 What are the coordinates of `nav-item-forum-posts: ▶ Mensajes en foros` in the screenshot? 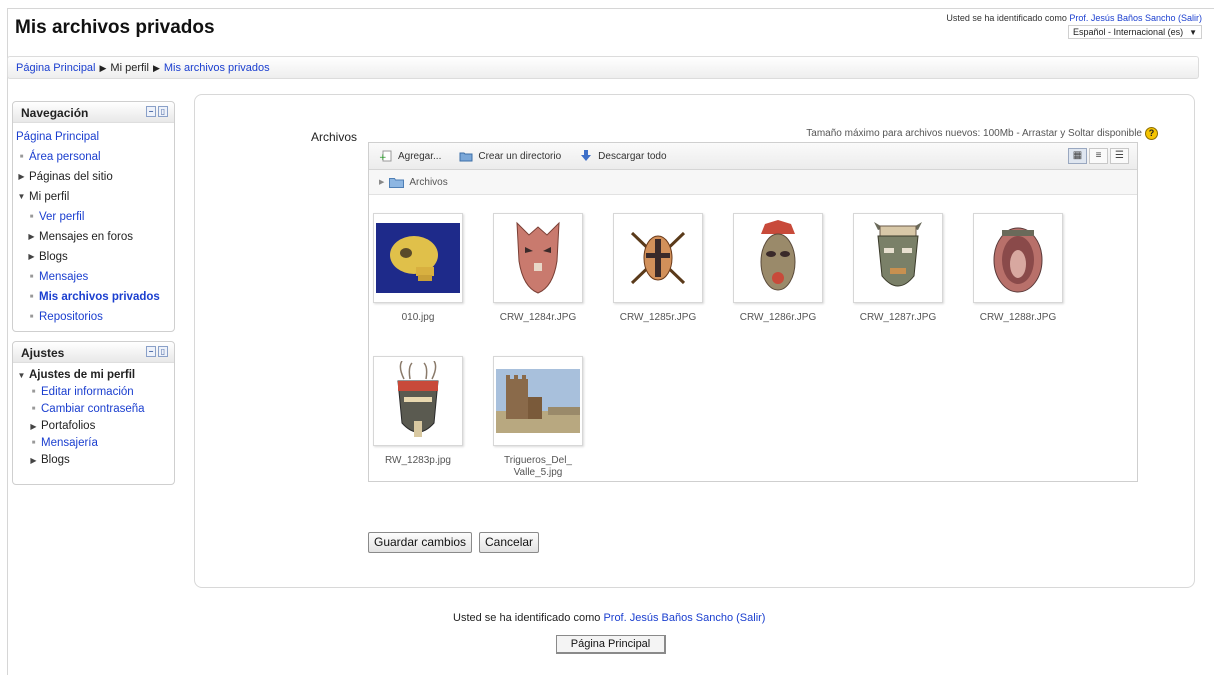 It's located at (95, 237).